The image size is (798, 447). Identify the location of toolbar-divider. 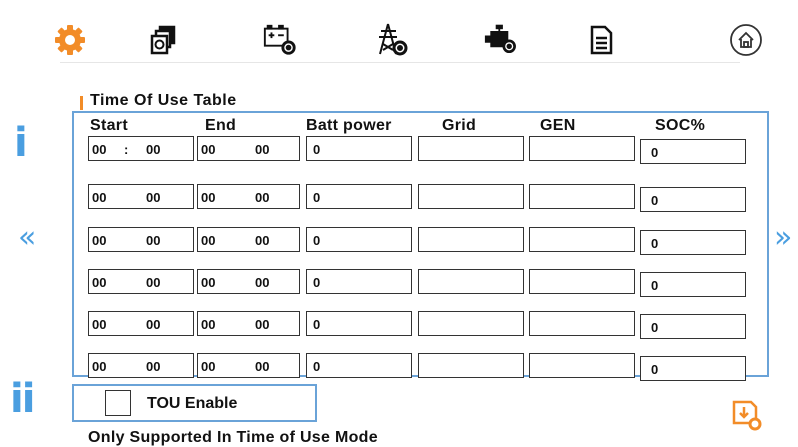
(400, 62).